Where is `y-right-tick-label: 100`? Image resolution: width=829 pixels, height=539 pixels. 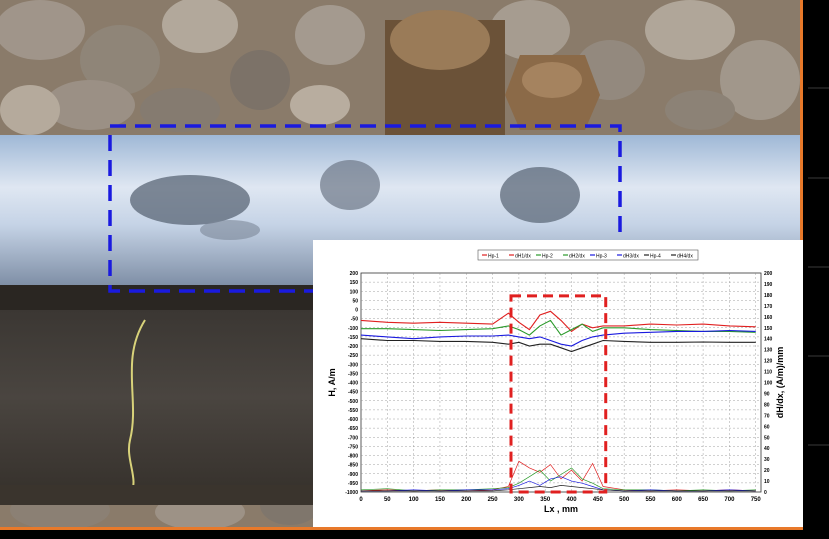
y-right-tick-label: 100 is located at coordinates (768, 384).